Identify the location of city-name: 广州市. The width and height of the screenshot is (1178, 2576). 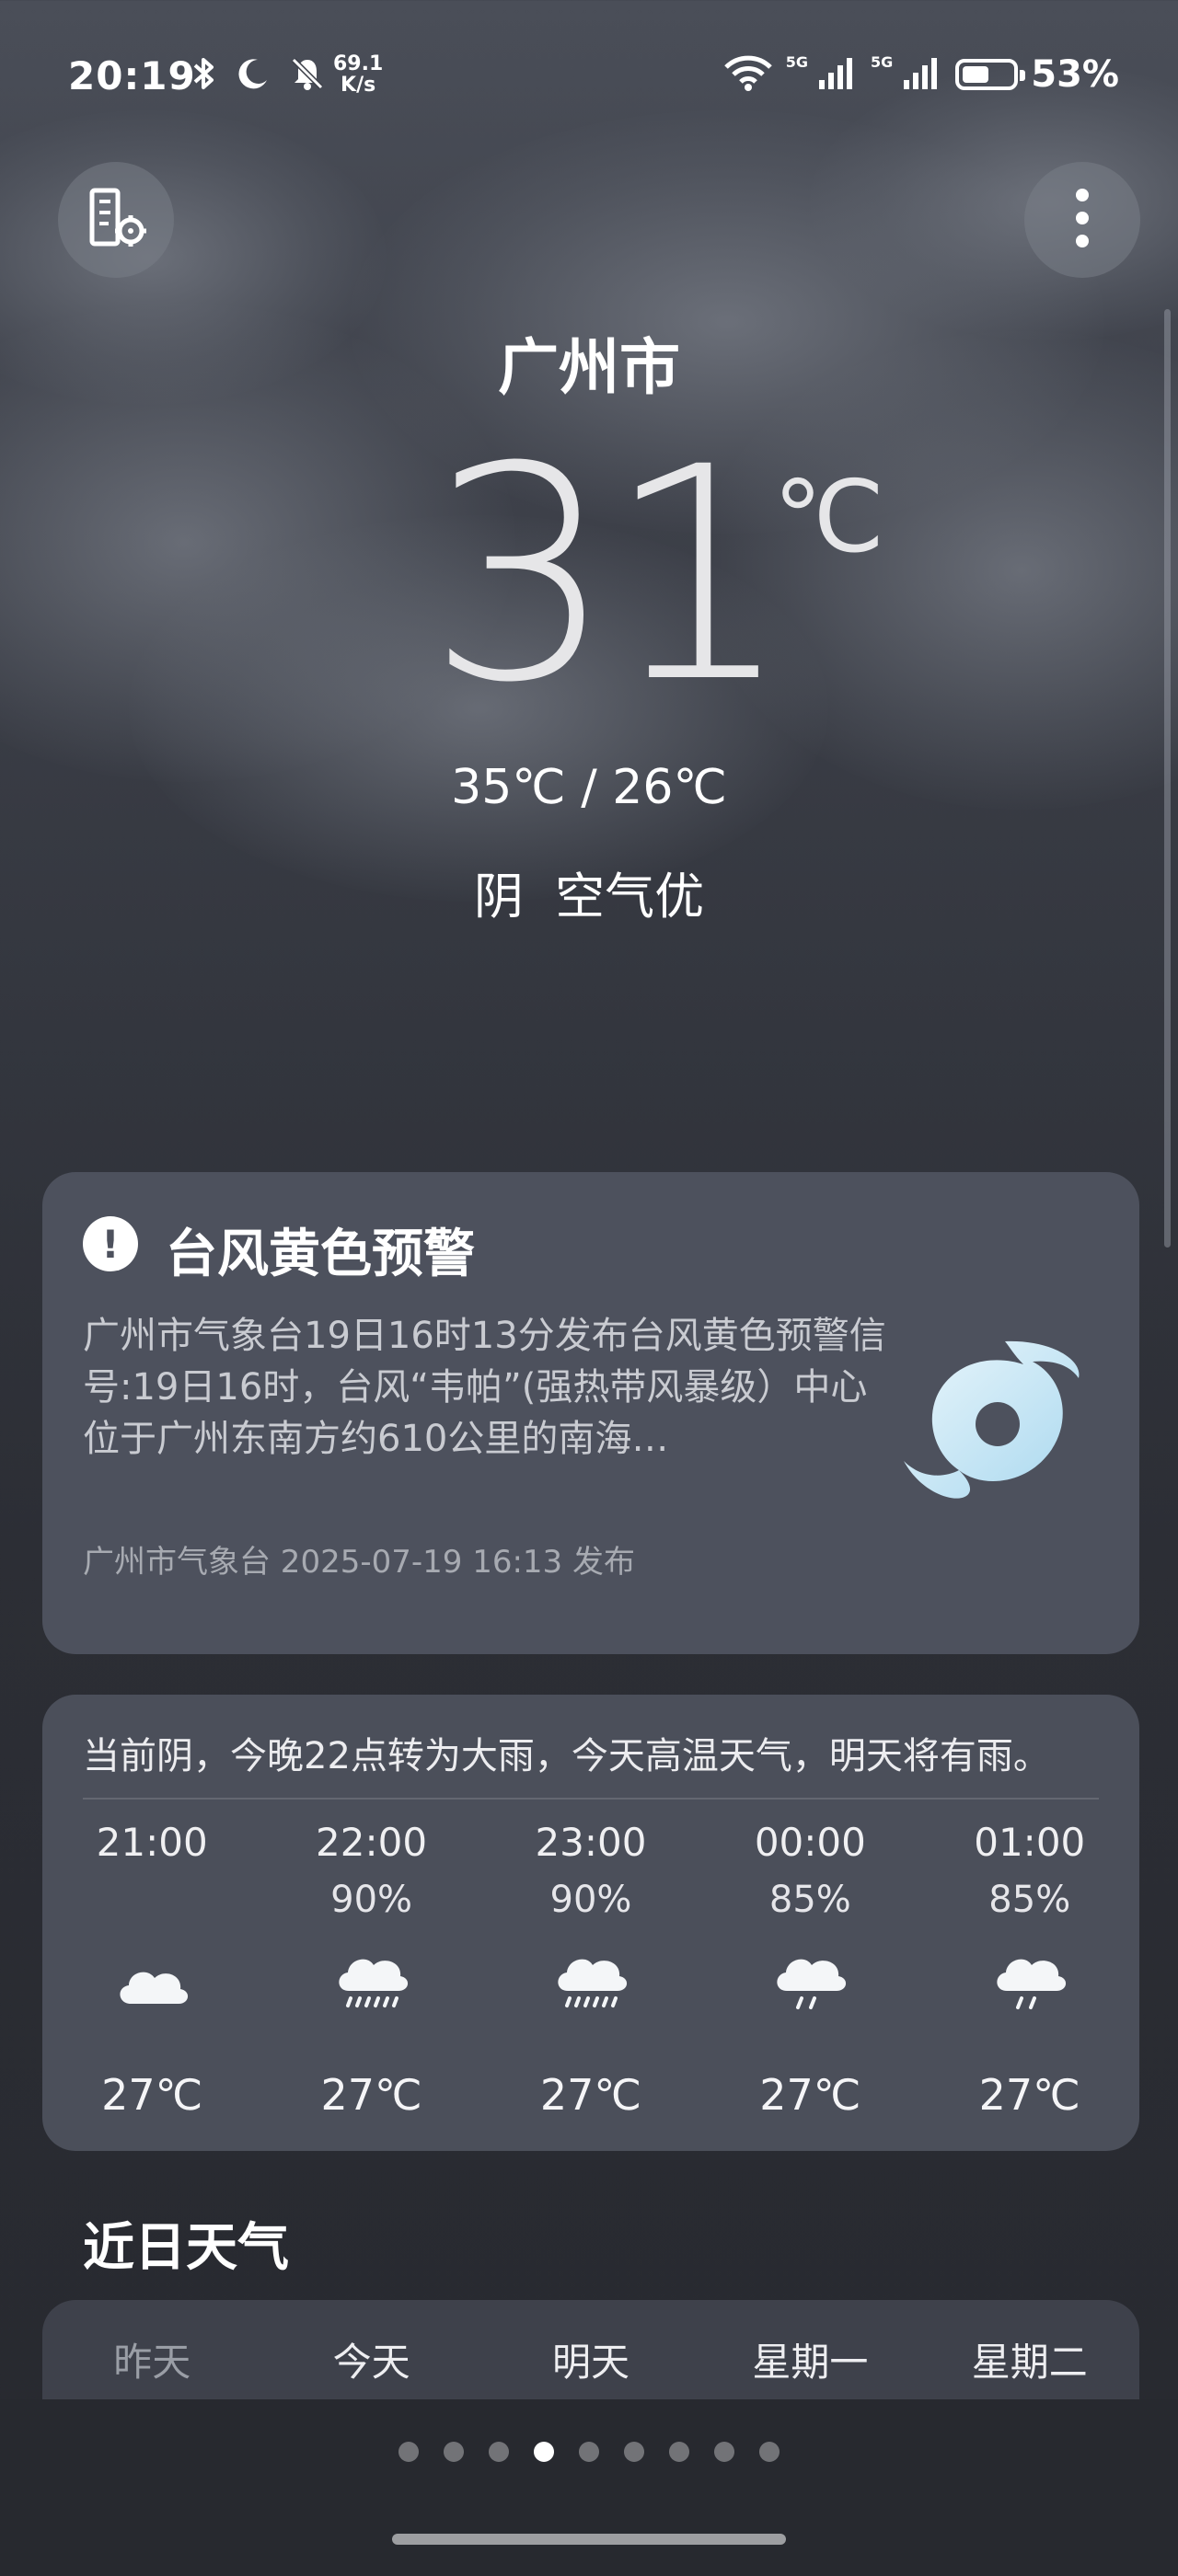
(589, 362).